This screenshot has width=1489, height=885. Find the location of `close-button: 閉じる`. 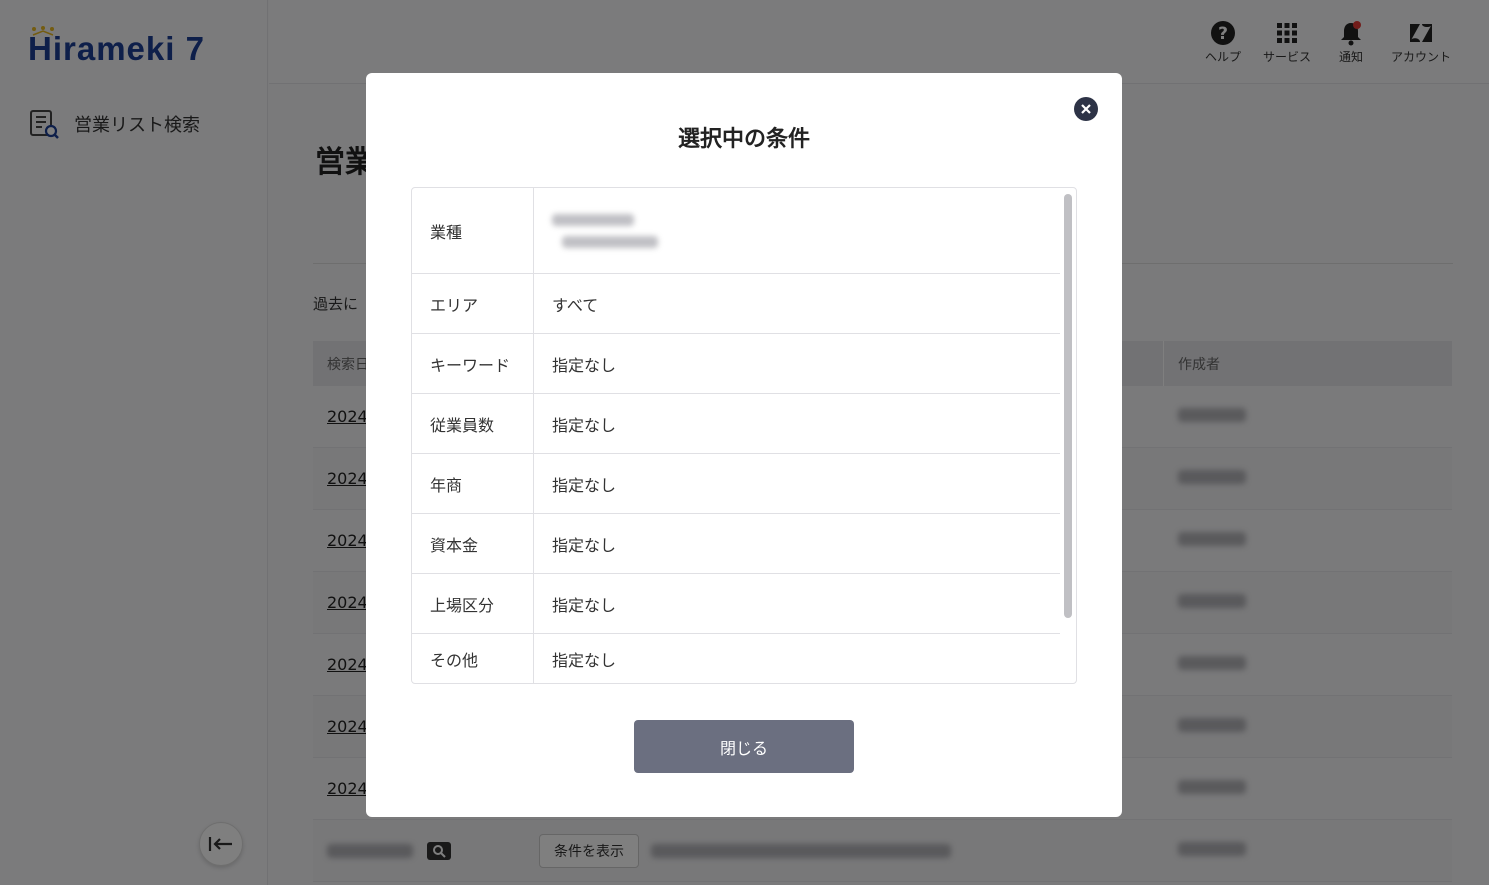

close-button: 閉じる is located at coordinates (744, 746).